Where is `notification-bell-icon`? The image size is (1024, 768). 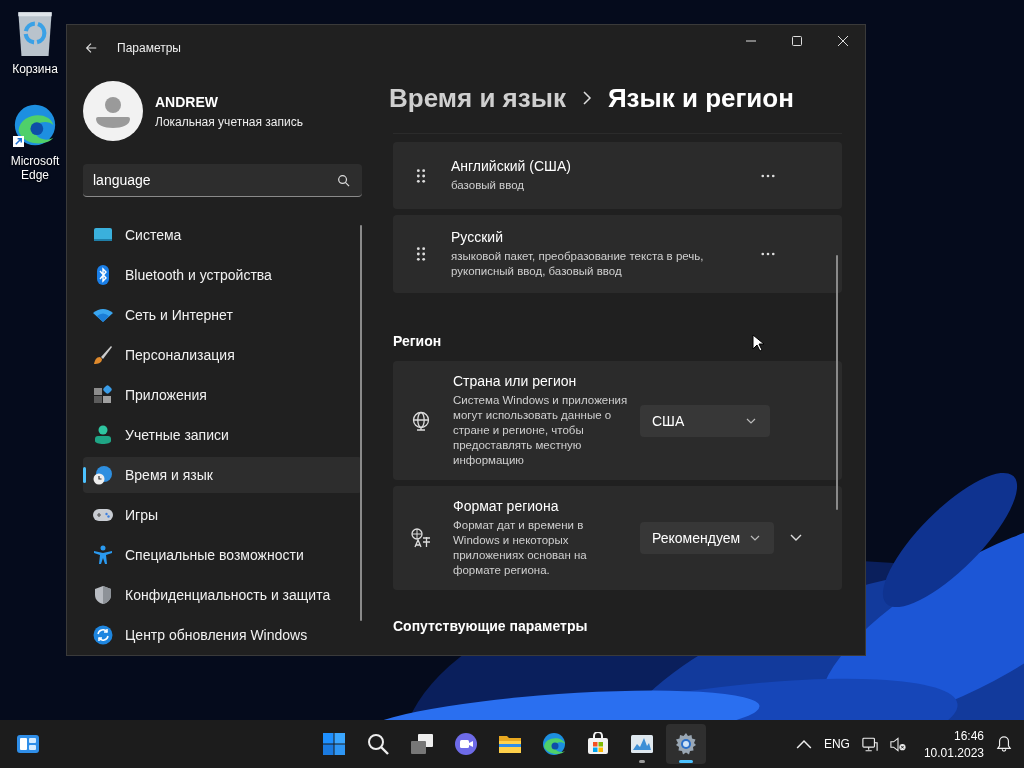
notification-bell-icon is located at coordinates (1004, 744).